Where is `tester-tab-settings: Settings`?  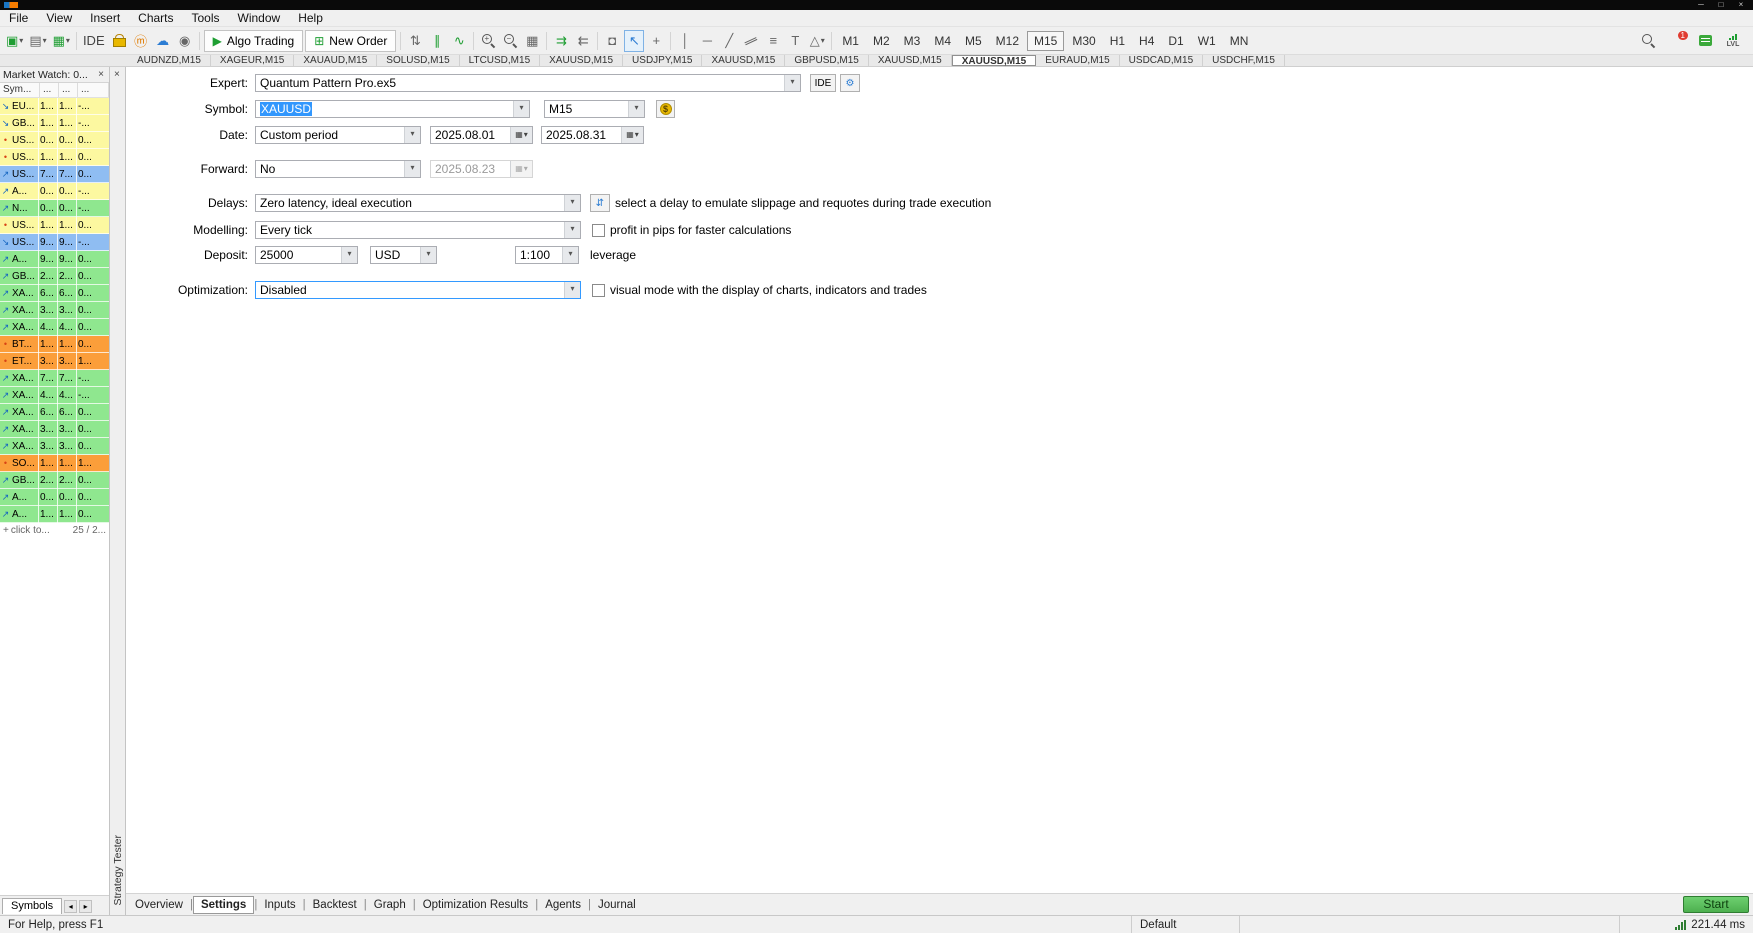
tester-tab-settings: Settings is located at coordinates (223, 904).